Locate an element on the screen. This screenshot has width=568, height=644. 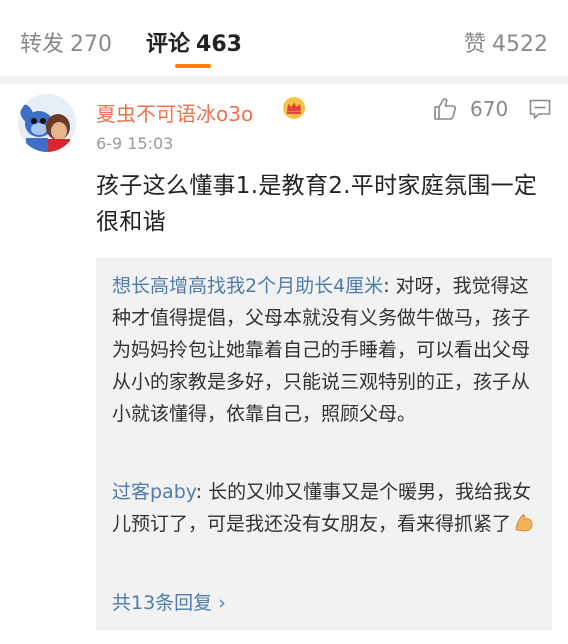
comment-username: 夏虫不可语冰o3o is located at coordinates (174, 112).